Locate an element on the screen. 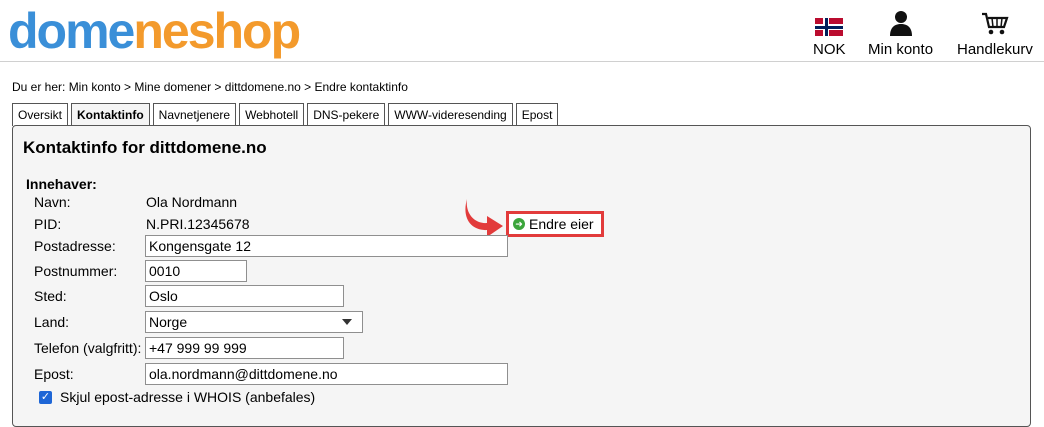  domeneshop-logo: domeneshop is located at coordinates (154, 33).